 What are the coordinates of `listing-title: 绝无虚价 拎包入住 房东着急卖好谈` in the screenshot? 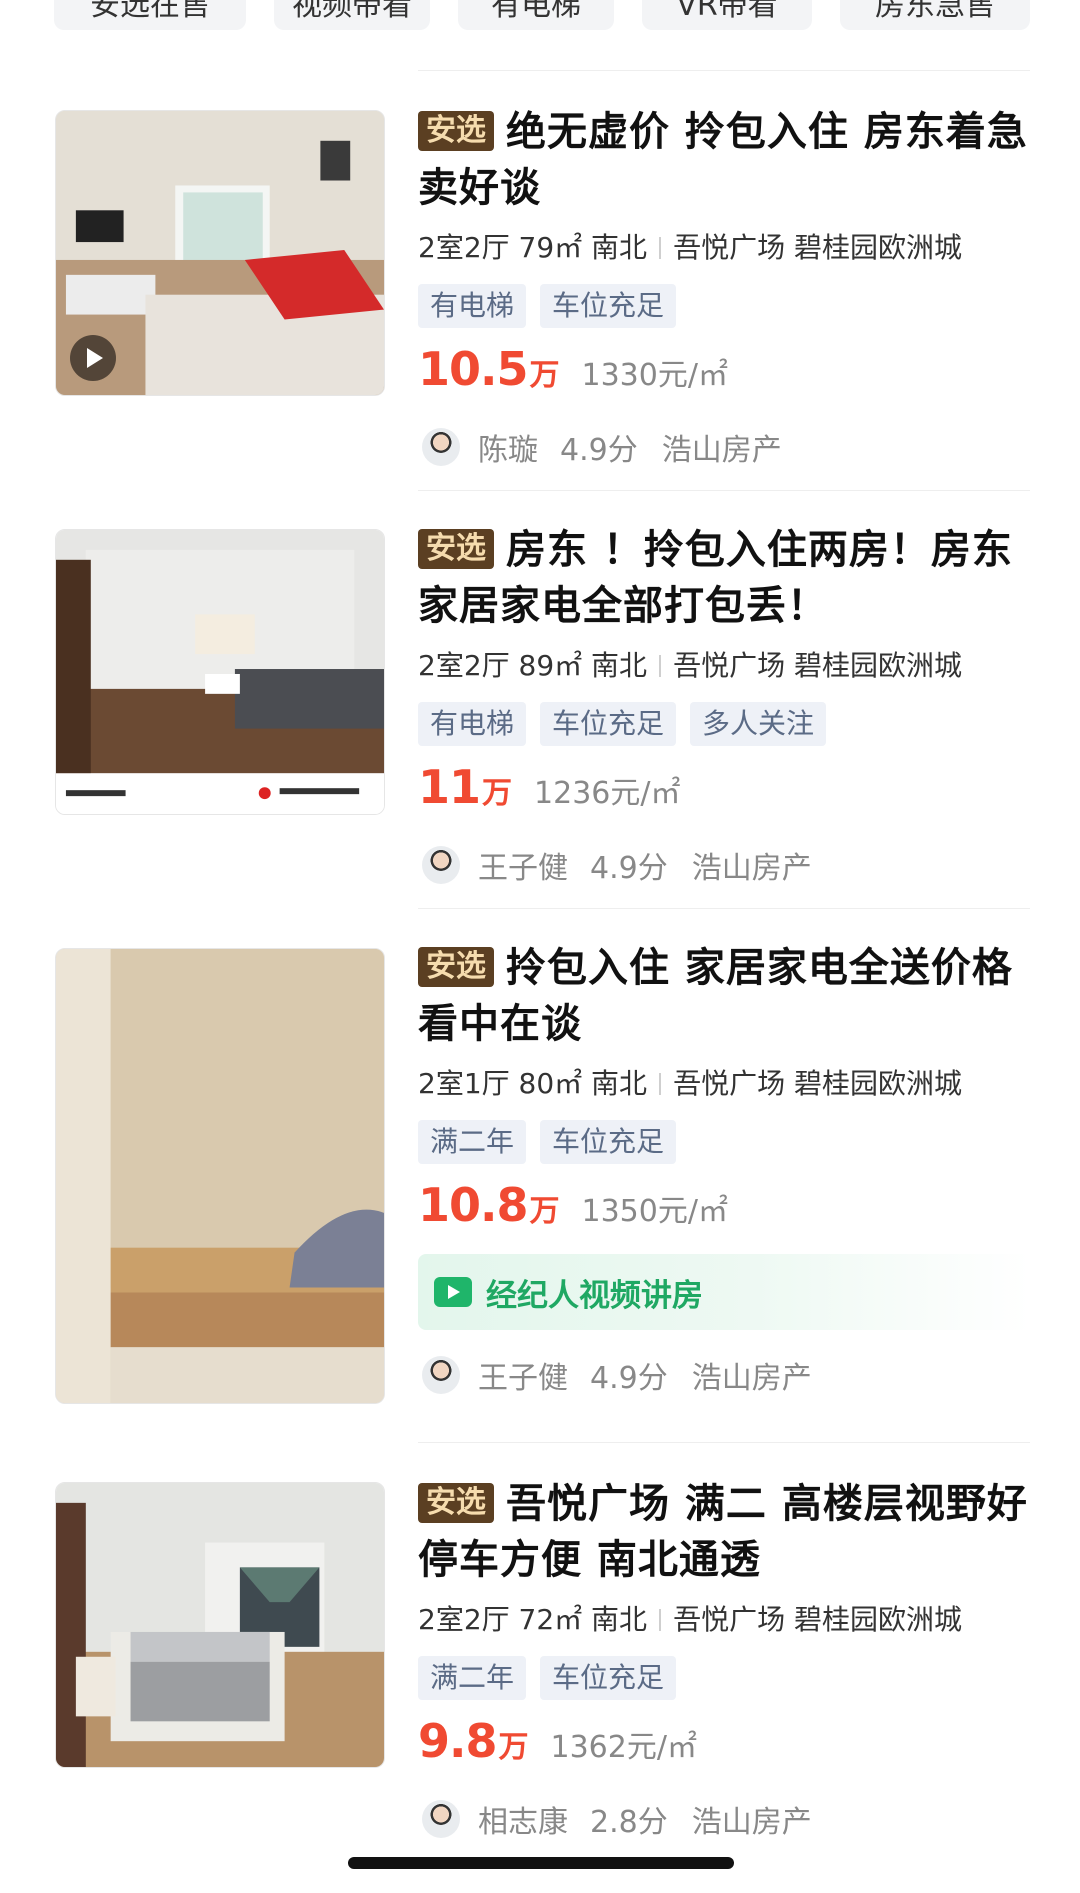 It's located at (723, 160).